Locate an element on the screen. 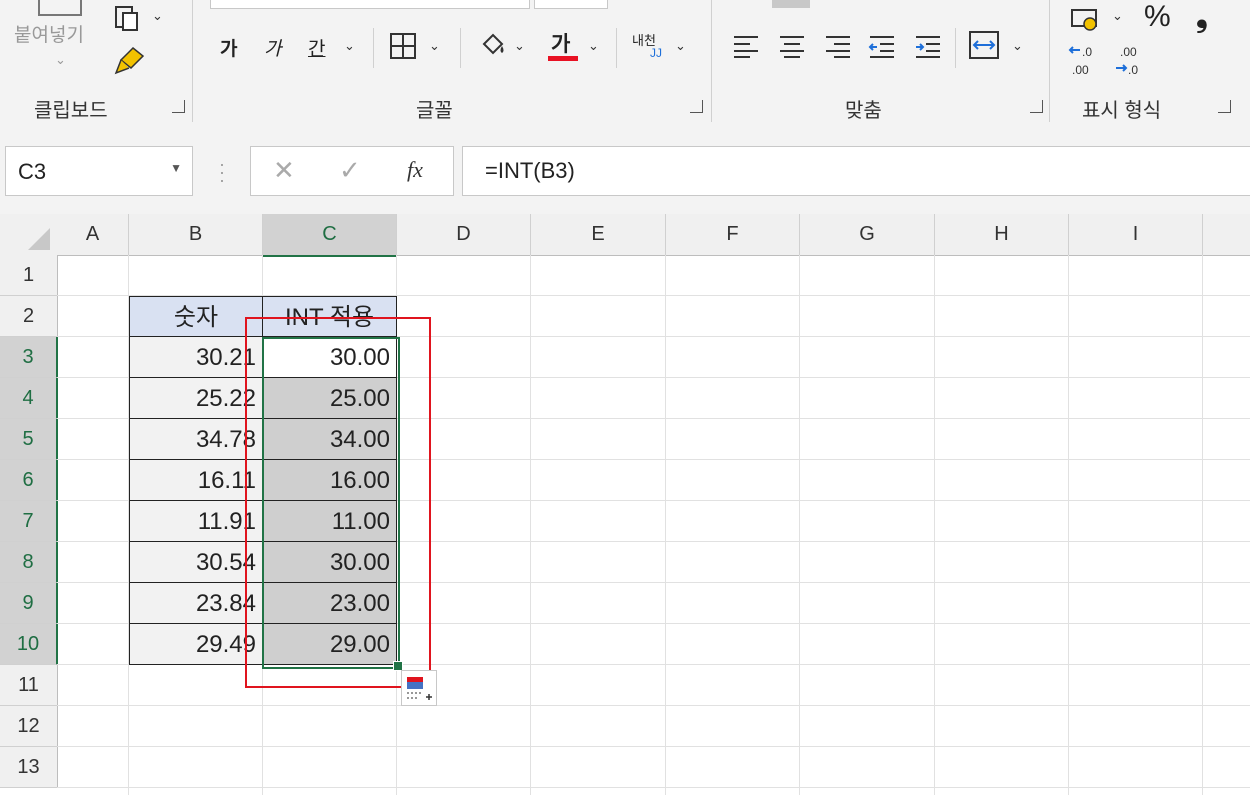 The image size is (1250, 795). merge-dropdown-icon: ⌄ is located at coordinates (1017, 46).